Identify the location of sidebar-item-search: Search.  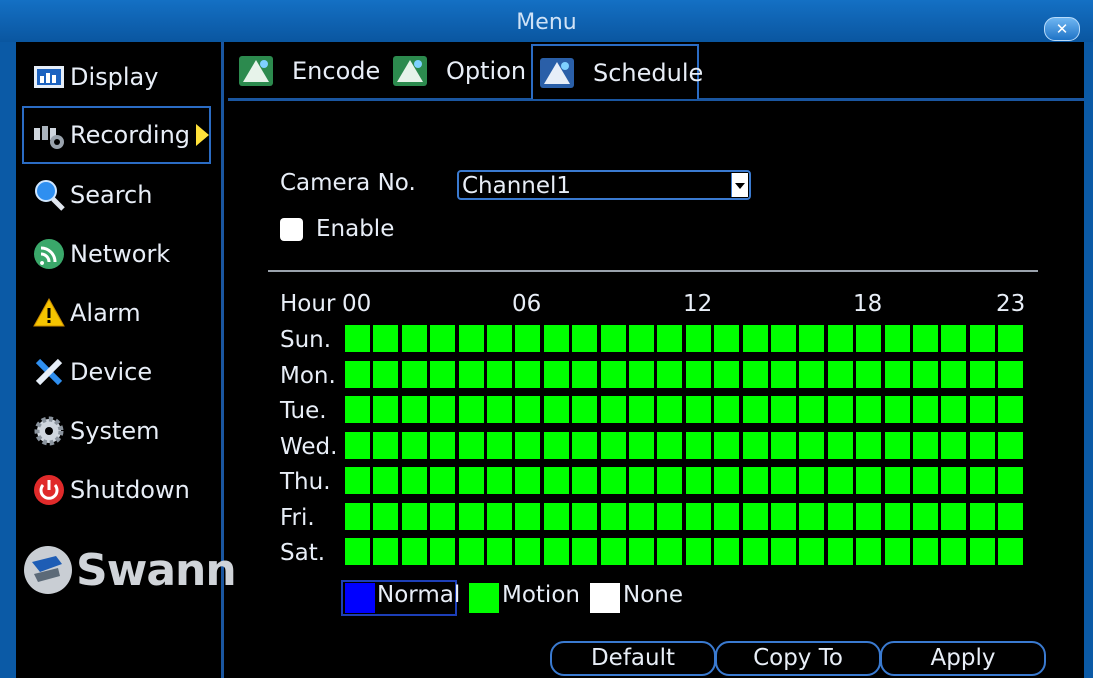
(117, 195).